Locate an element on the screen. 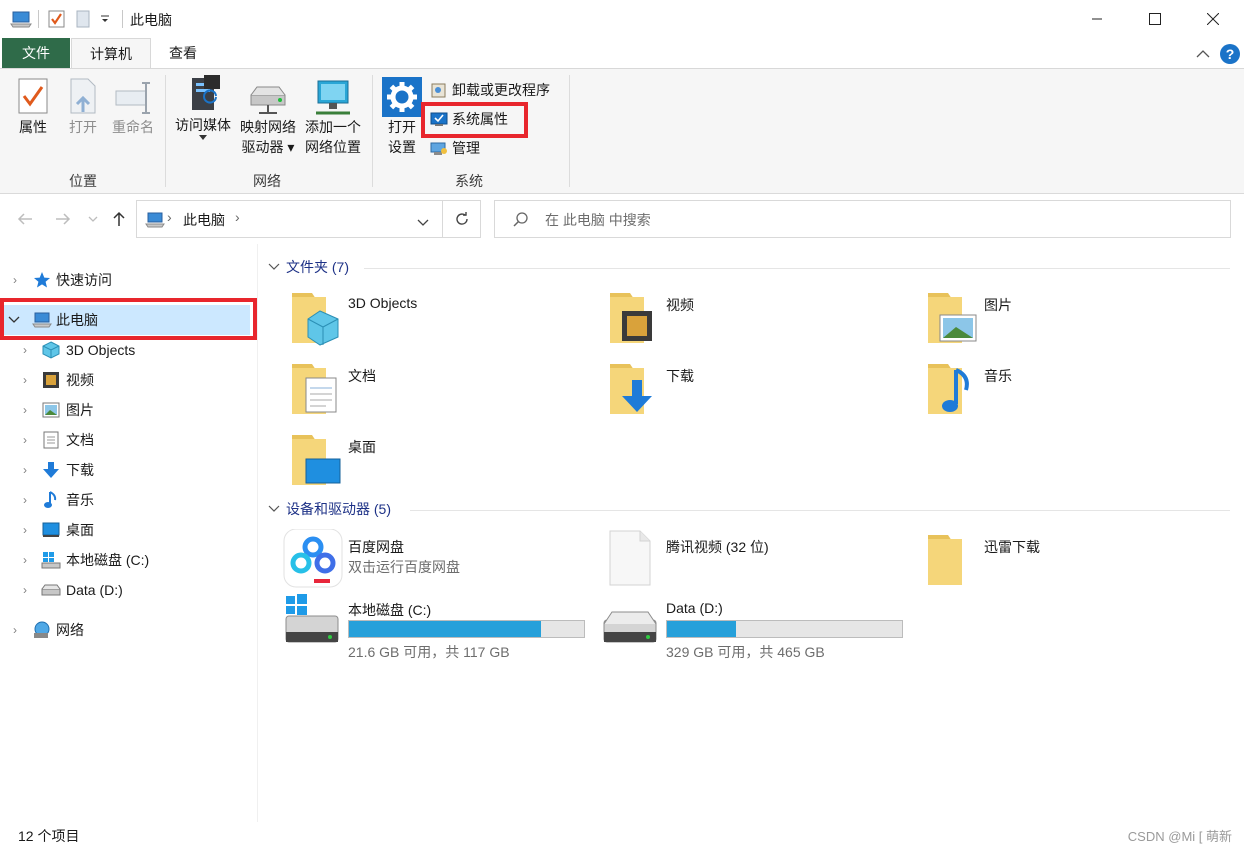 This screenshot has width=1244, height=851. address-history-dropdown-icon is located at coordinates (423, 222).